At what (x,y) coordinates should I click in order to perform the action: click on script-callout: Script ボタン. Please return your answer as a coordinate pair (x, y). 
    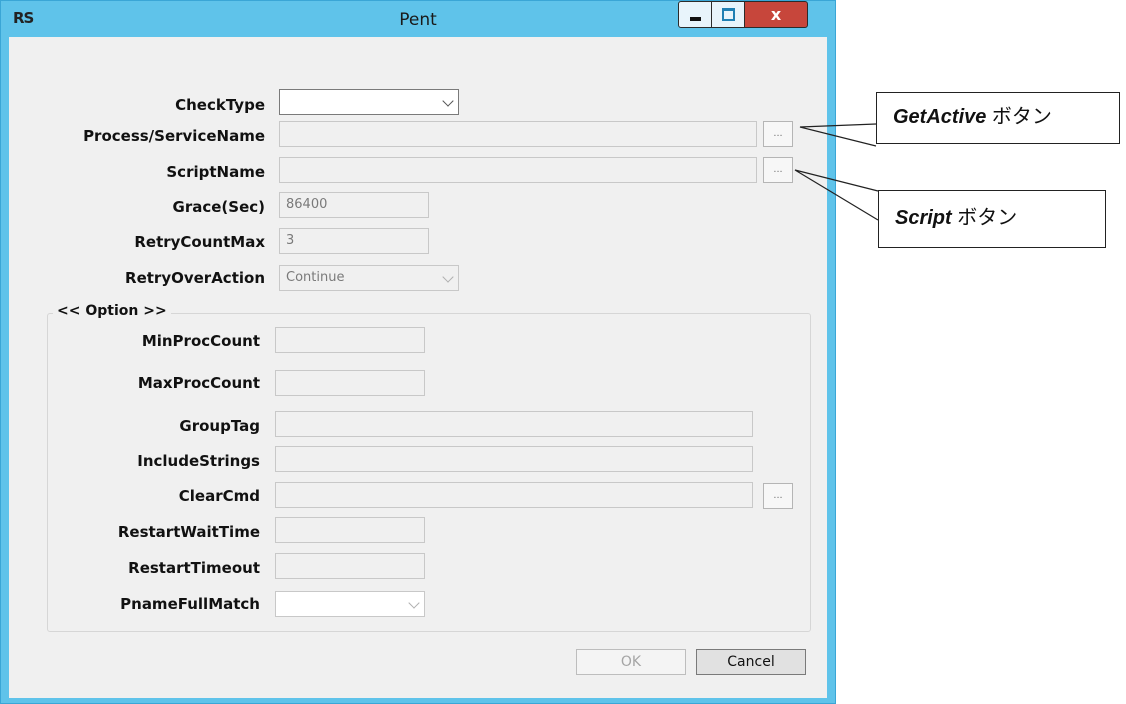
    Looking at the image, I should click on (992, 219).